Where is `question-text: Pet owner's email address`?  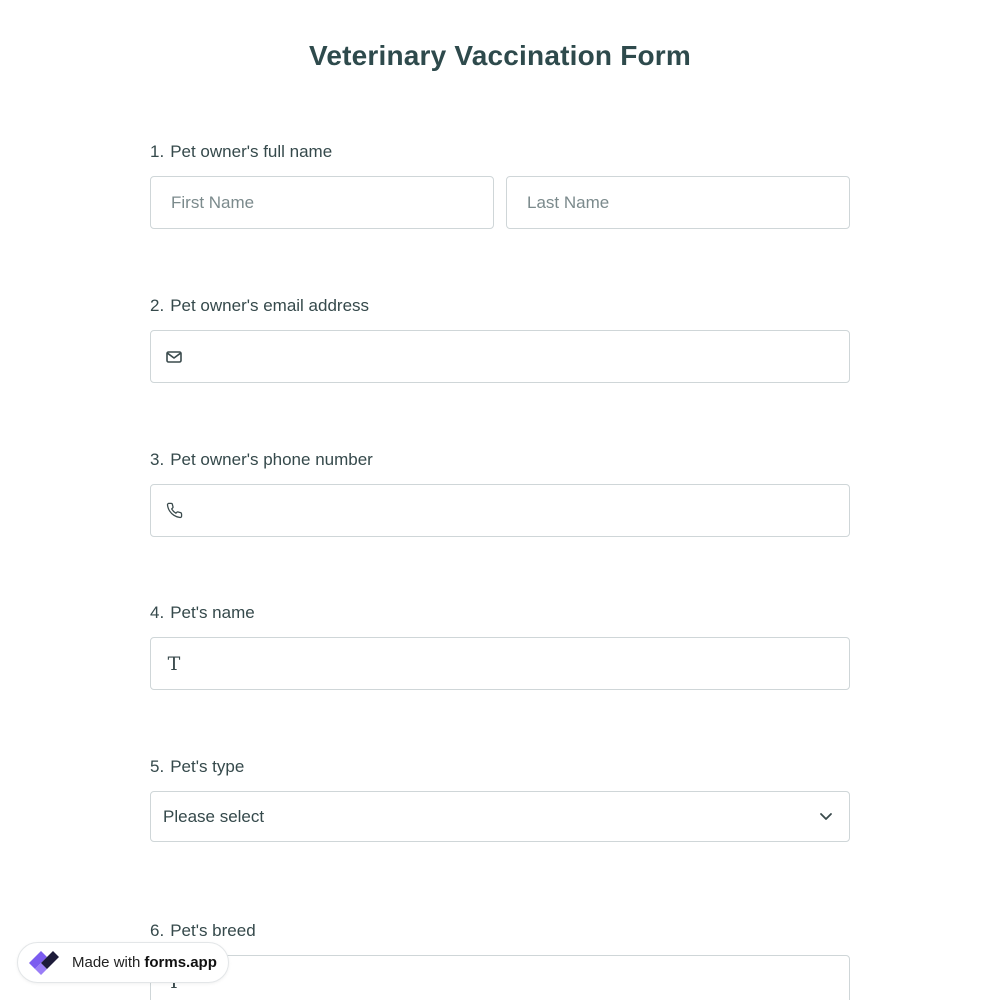
question-text: Pet owner's email address is located at coordinates (270, 305).